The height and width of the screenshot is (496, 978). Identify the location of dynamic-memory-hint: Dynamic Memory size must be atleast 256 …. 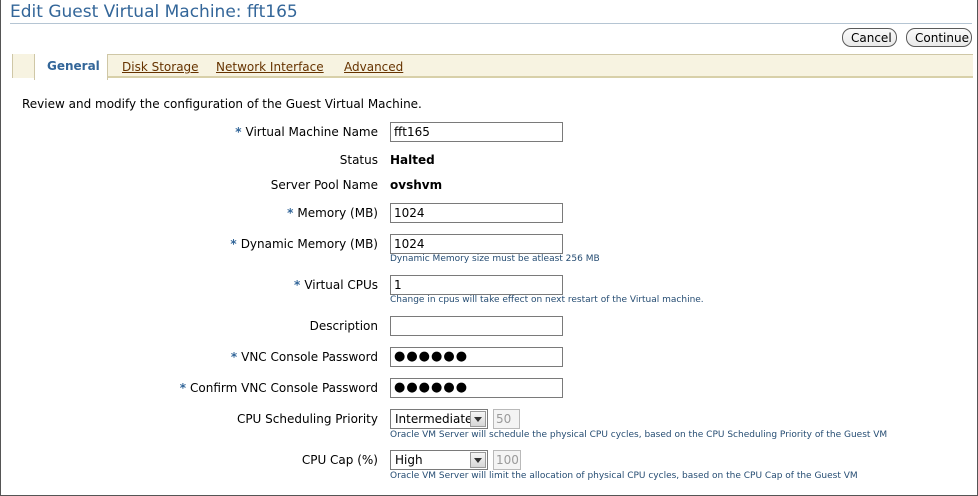
(495, 259).